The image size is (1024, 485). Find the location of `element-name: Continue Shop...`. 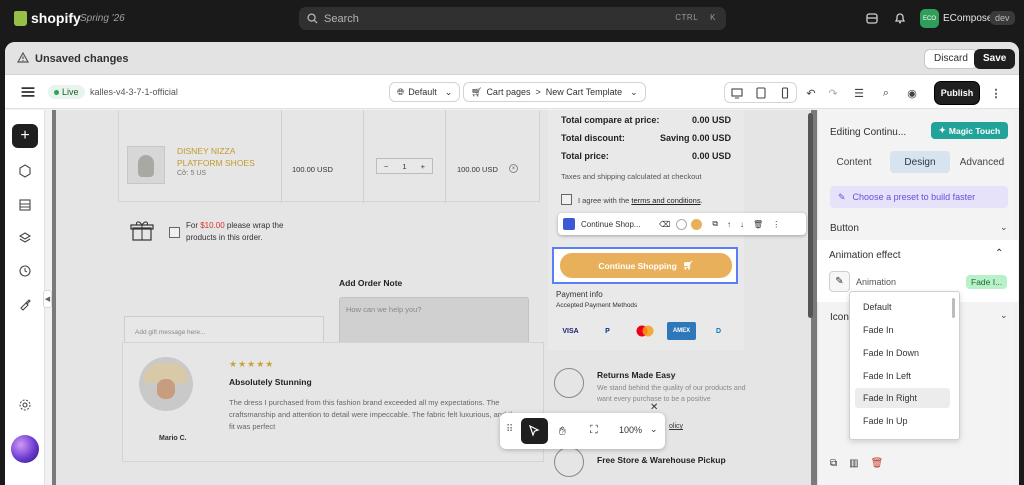

element-name: Continue Shop... is located at coordinates (617, 224).